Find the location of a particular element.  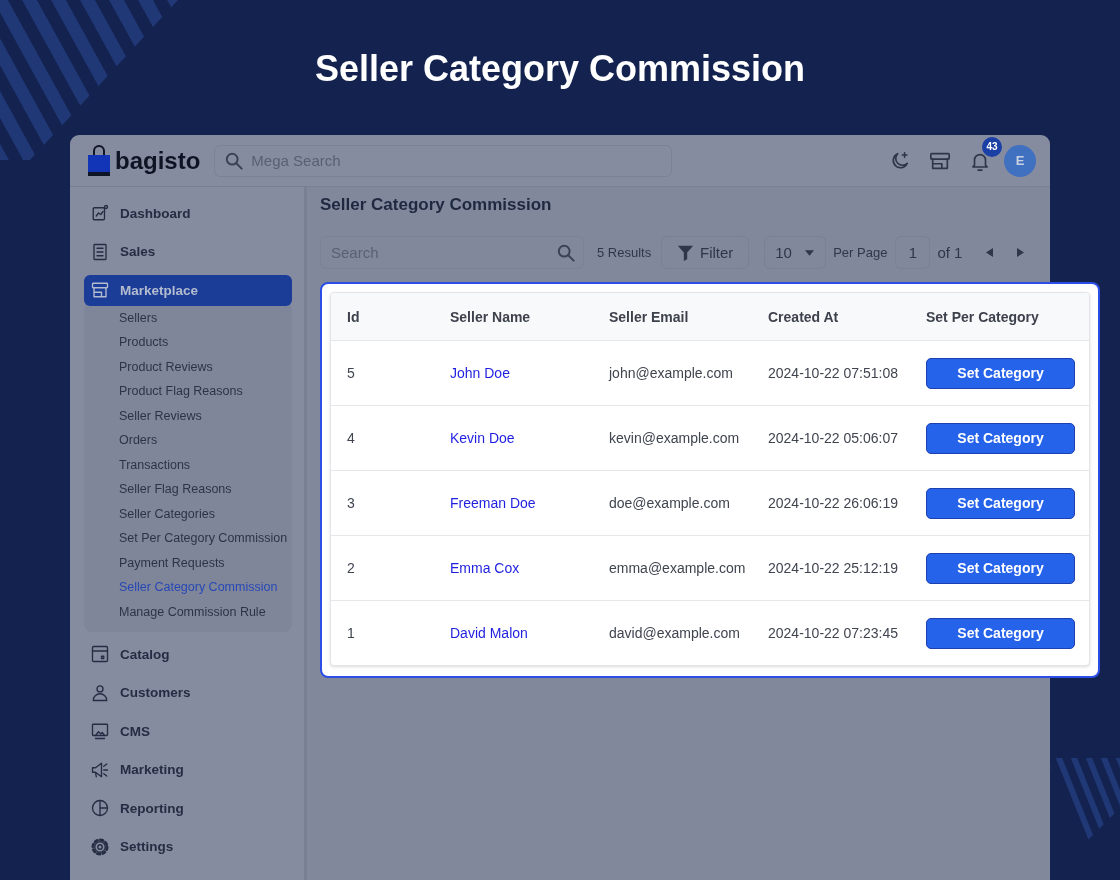

settings-icon is located at coordinates (100, 846).